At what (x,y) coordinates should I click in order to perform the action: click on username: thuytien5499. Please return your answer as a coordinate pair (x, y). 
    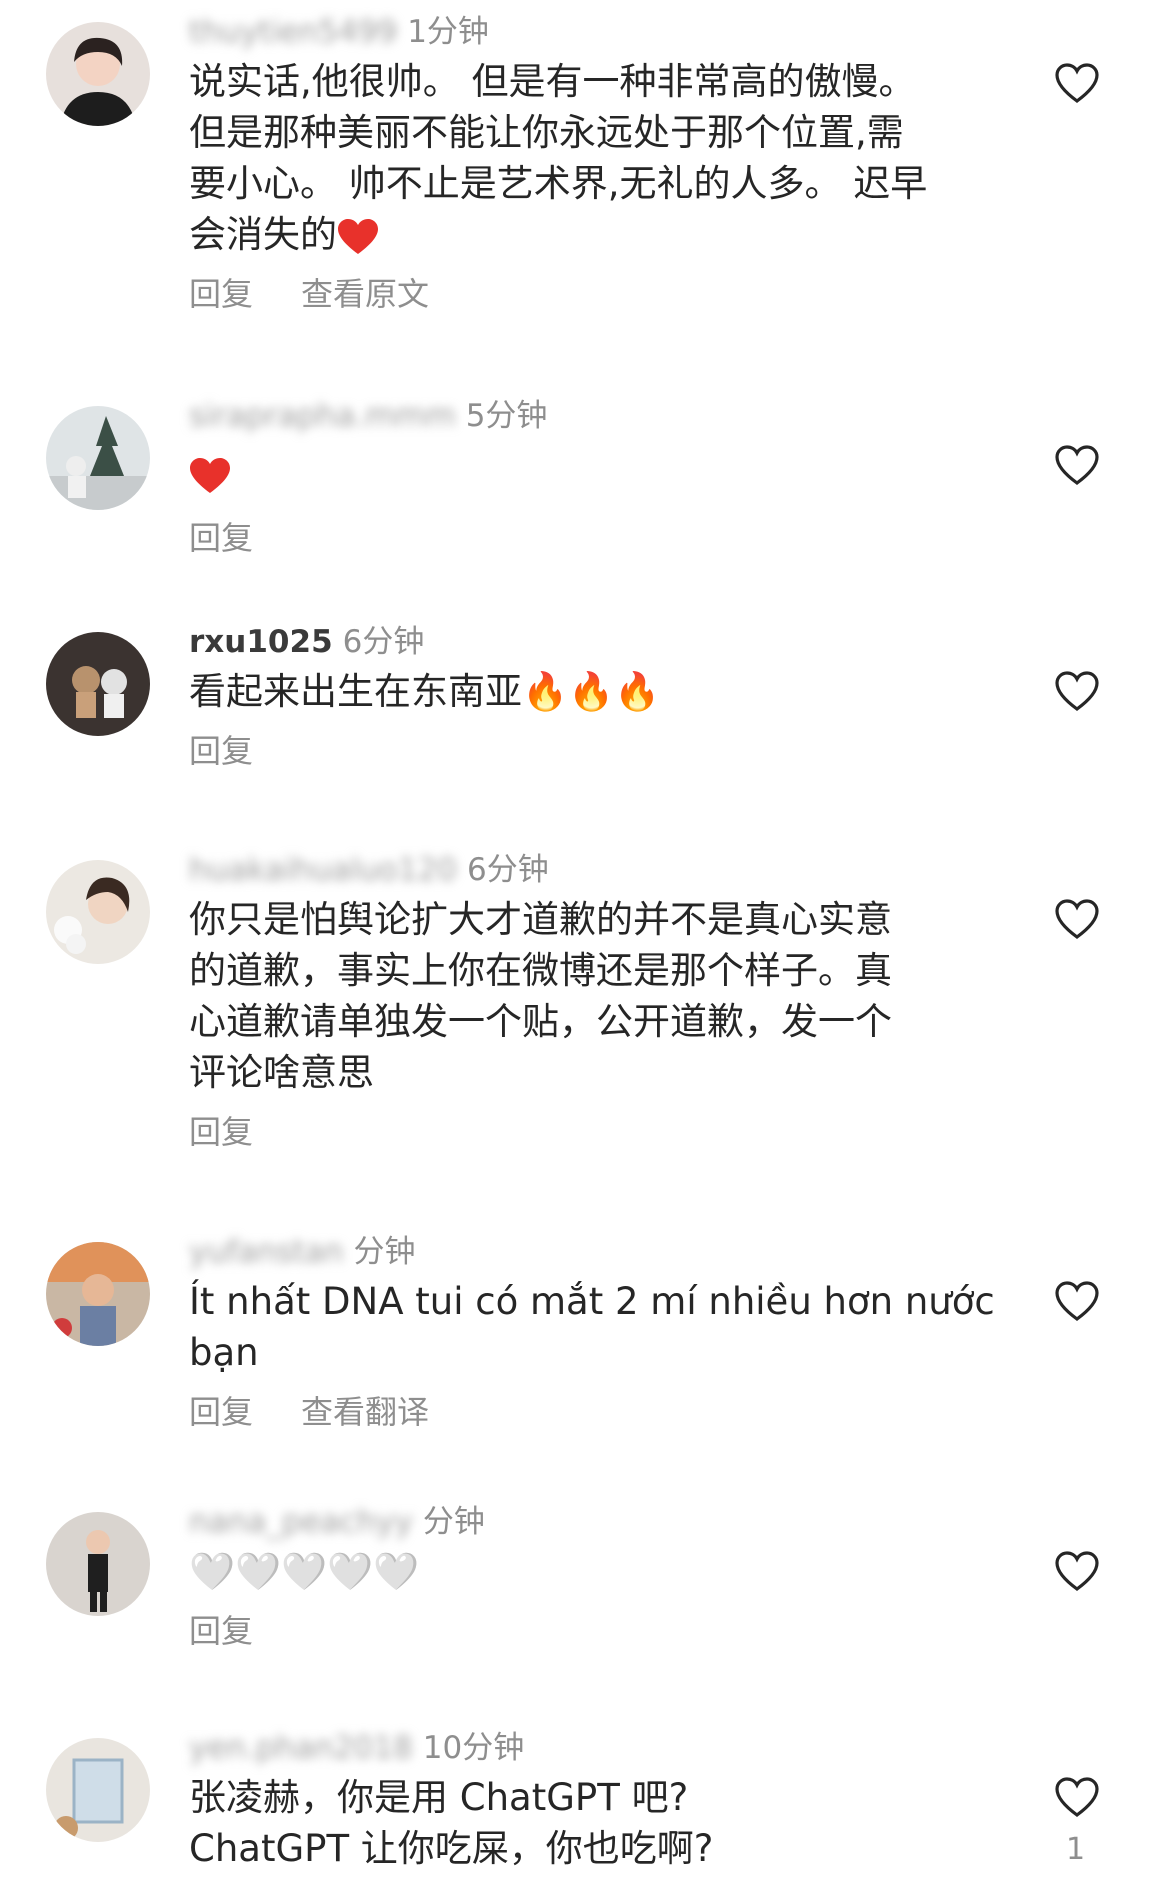
    Looking at the image, I should click on (293, 32).